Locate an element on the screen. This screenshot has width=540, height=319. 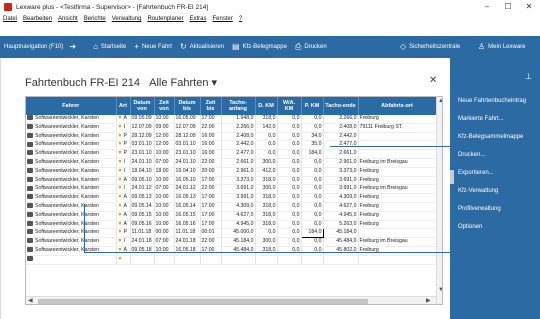
column-header: Datum bis is located at coordinates (187, 106).